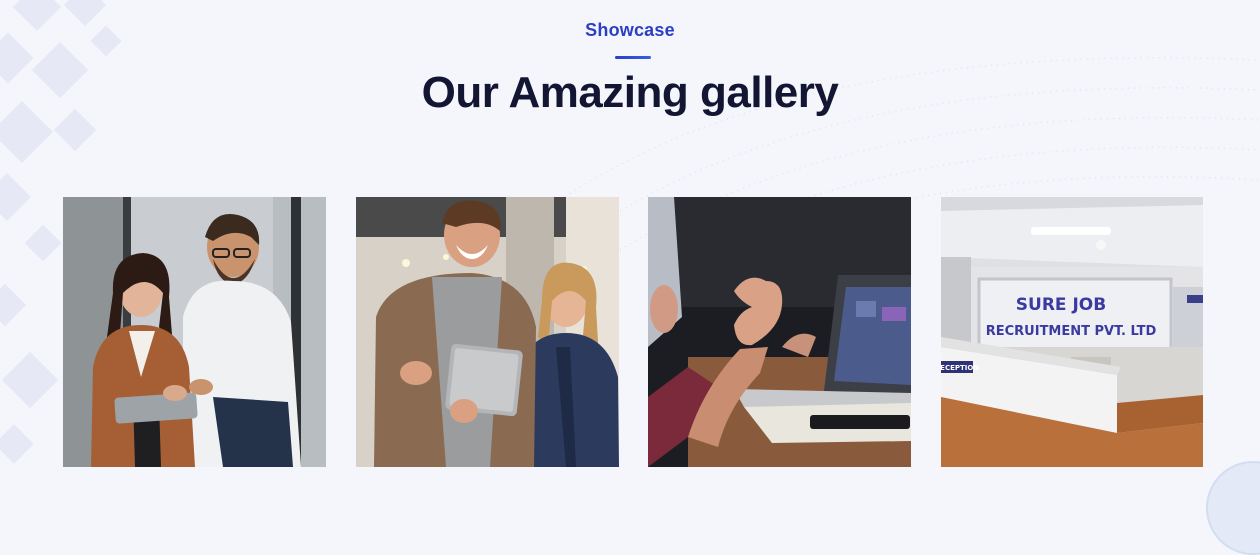  Describe the element at coordinates (779, 332) in the screenshot. I see `gallery-photo-meeting-laptop` at that location.